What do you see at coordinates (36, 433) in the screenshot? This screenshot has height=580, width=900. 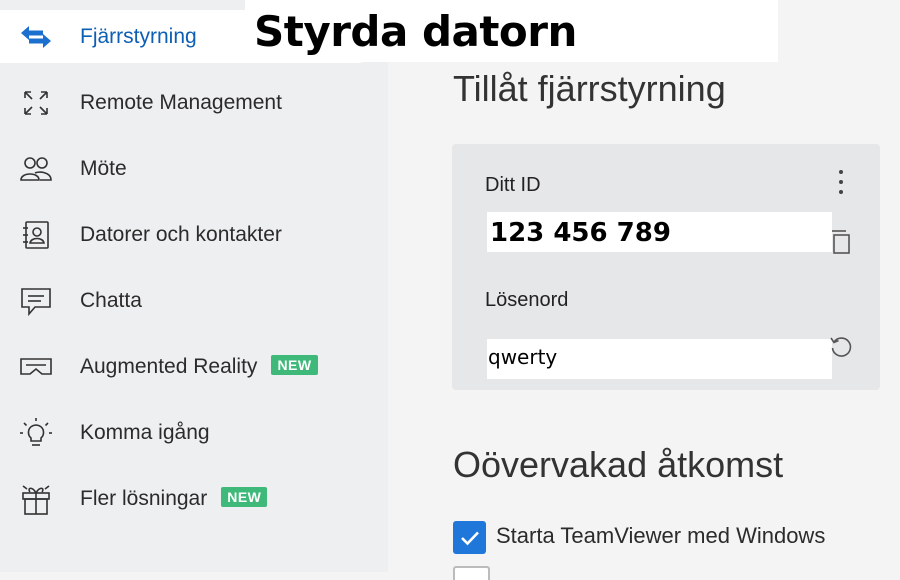 I see `lightbulb-icon` at bounding box center [36, 433].